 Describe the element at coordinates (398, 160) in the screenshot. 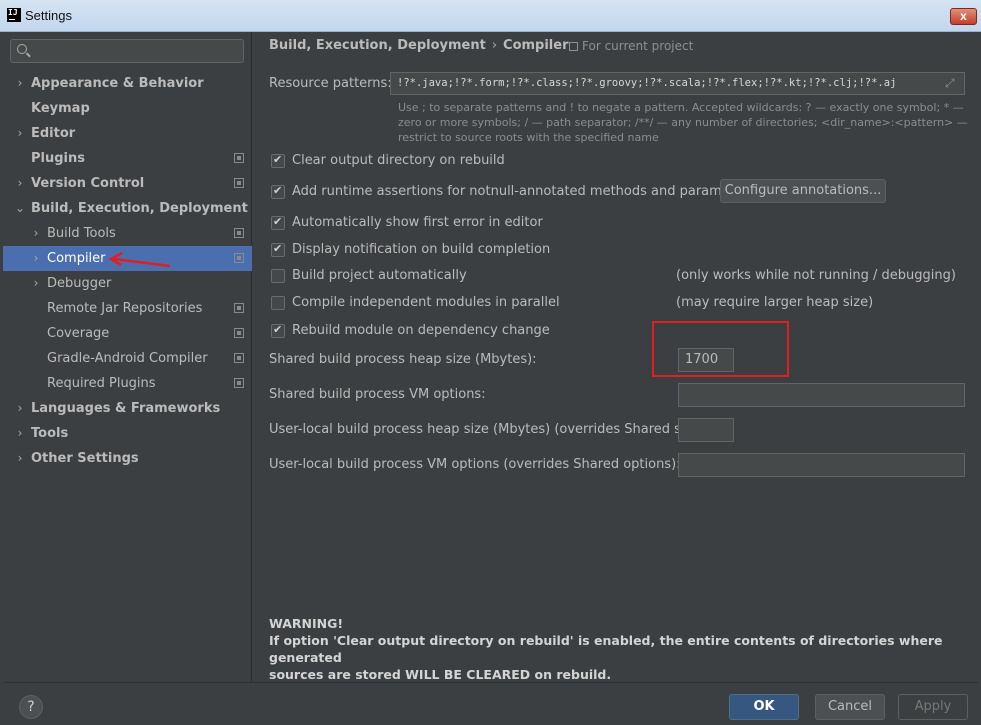

I see `clear-output-label: Clear output directory on rebuild` at that location.